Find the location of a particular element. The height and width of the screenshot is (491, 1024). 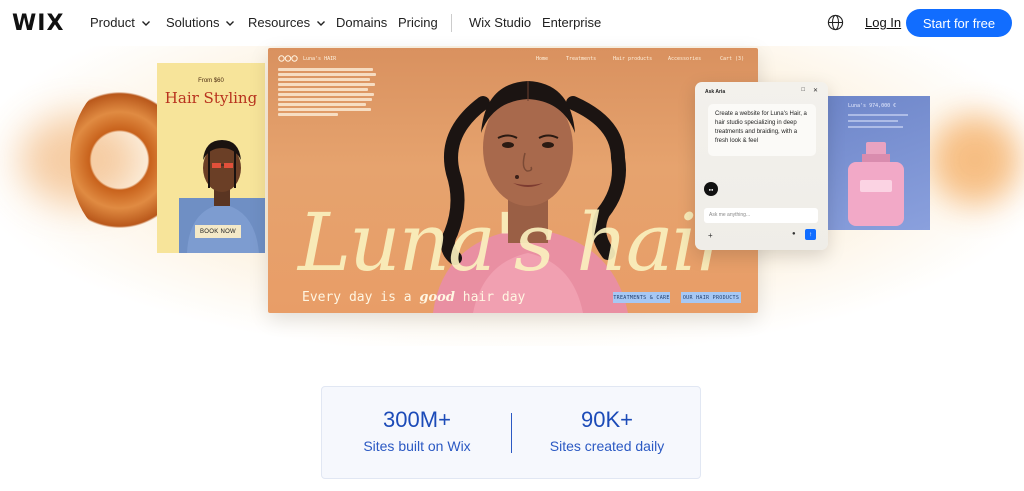

login-link: Log In is located at coordinates (883, 22).